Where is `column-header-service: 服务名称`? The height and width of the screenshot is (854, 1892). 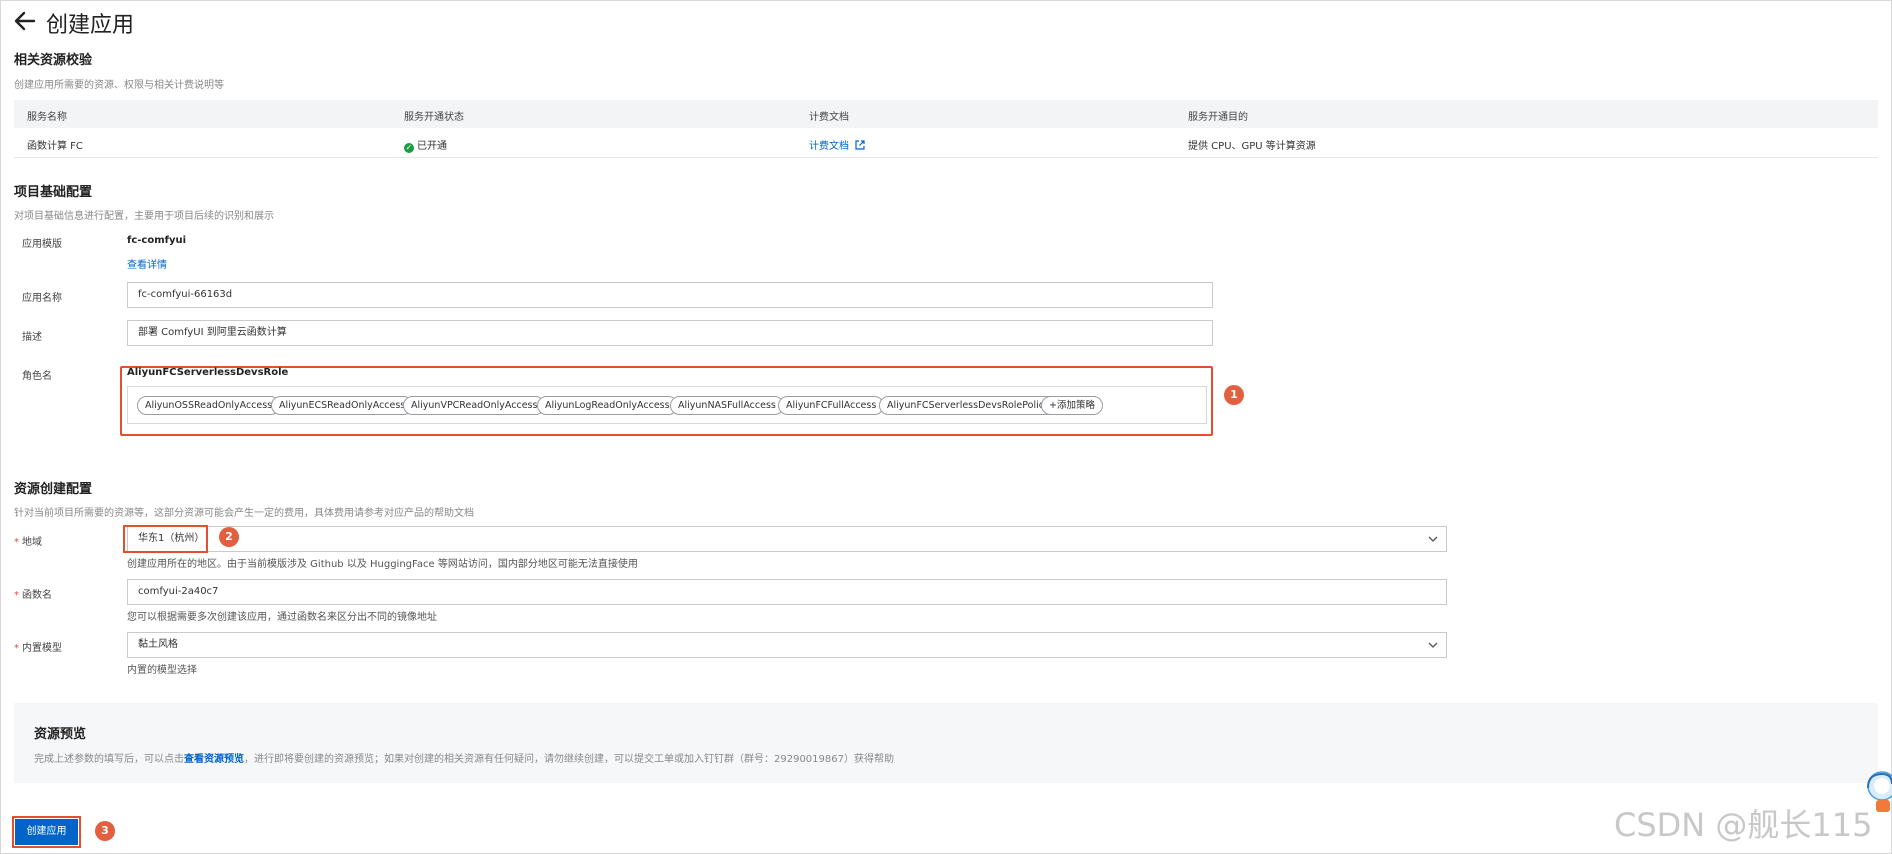 column-header-service: 服务名称 is located at coordinates (47, 117).